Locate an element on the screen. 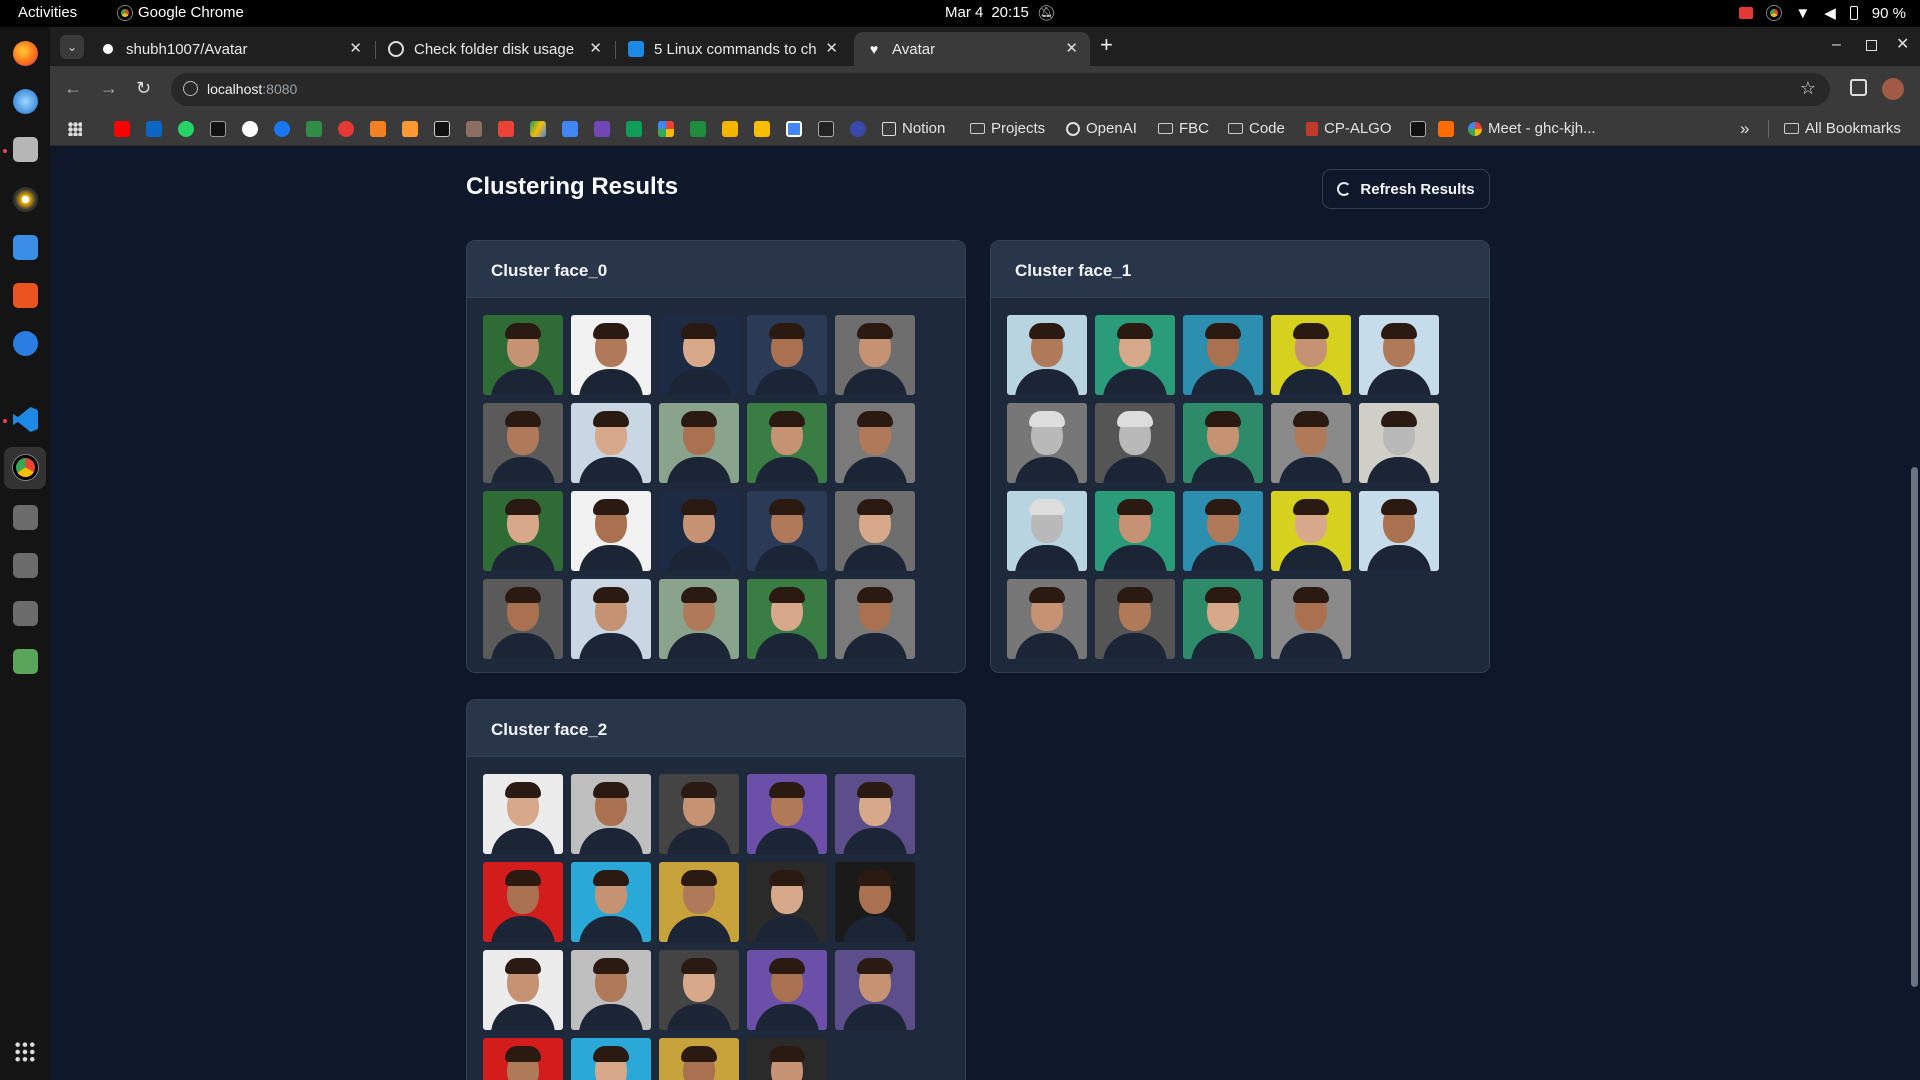 The width and height of the screenshot is (1920, 1080). app-menu: Google Chrome is located at coordinates (181, 12).